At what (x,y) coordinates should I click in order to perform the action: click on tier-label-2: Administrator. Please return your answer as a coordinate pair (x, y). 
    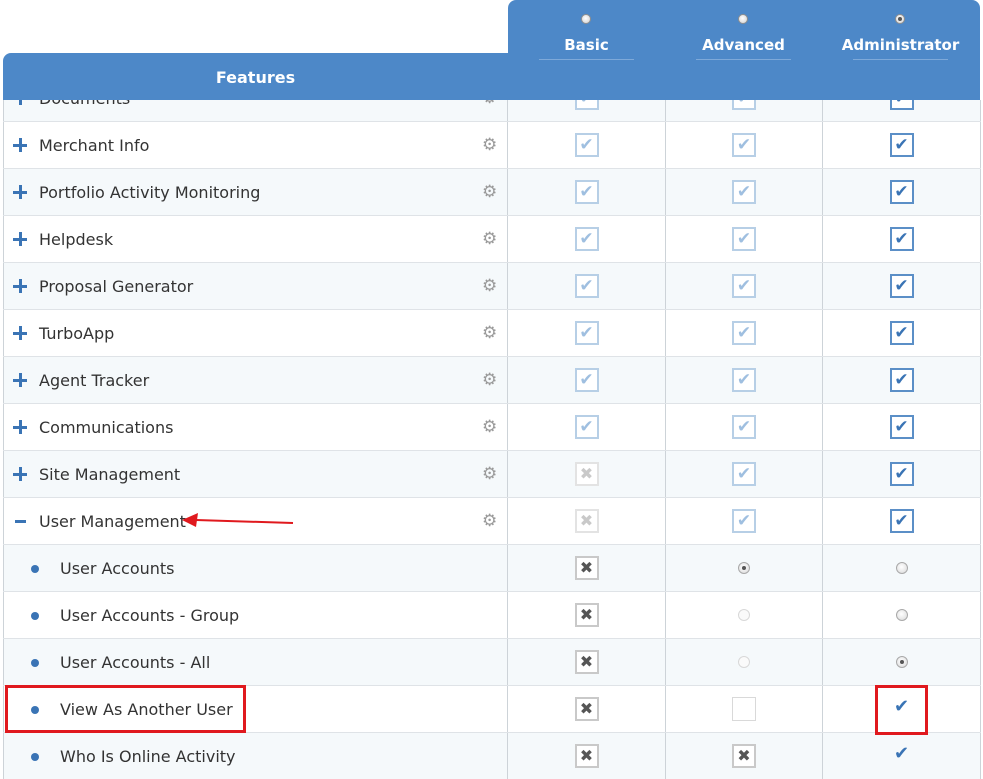
    Looking at the image, I should click on (900, 45).